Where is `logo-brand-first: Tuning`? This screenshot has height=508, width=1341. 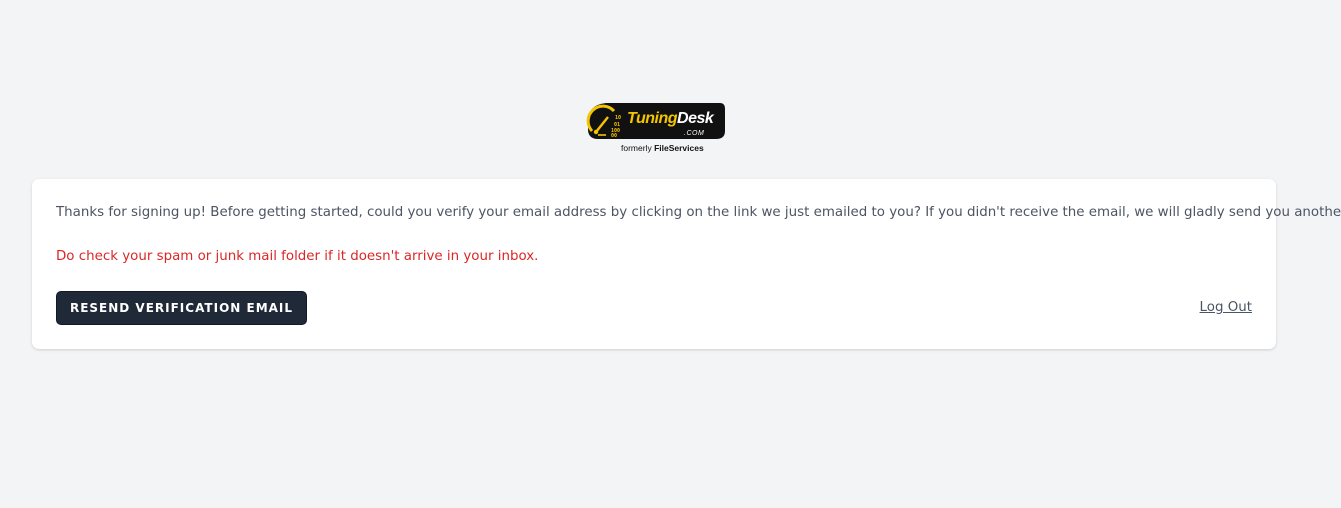
logo-brand-first: Tuning is located at coordinates (652, 118).